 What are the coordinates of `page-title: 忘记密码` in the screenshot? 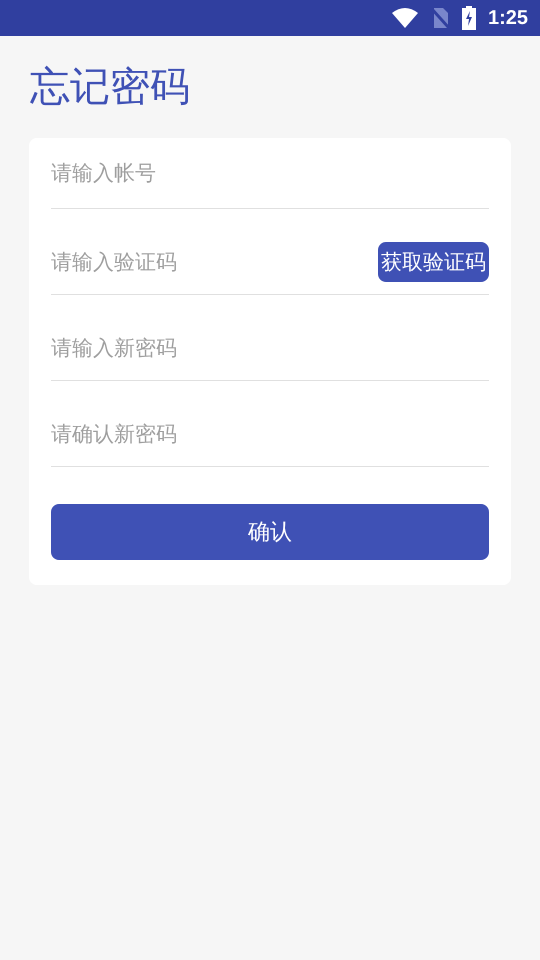 It's located at (110, 87).